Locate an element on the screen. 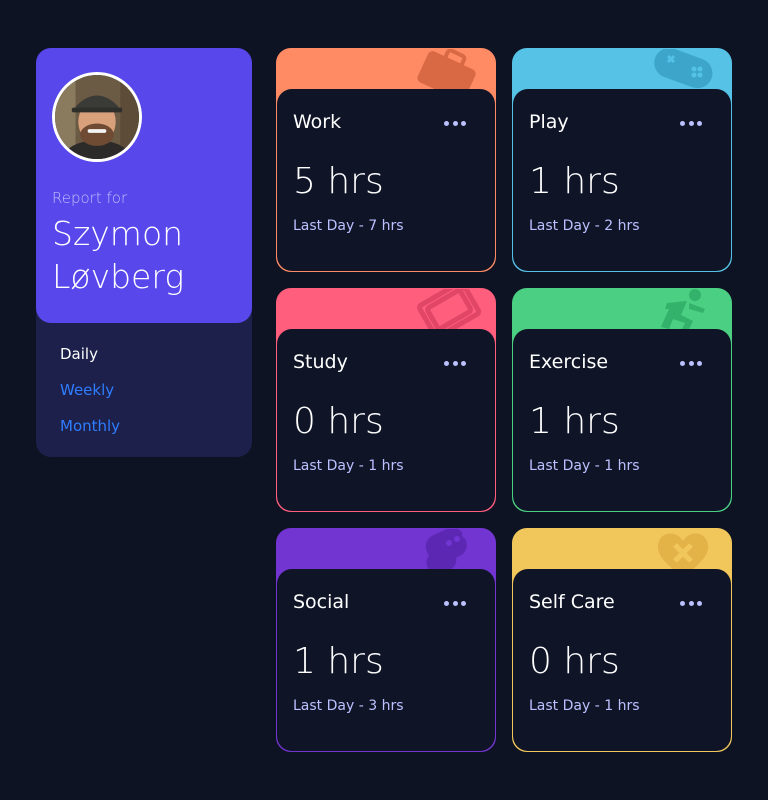 Image resolution: width=768 pixels, height=800 pixels. card-play-body: Play 1 hrs Last Day - 2 hrs is located at coordinates (622, 180).